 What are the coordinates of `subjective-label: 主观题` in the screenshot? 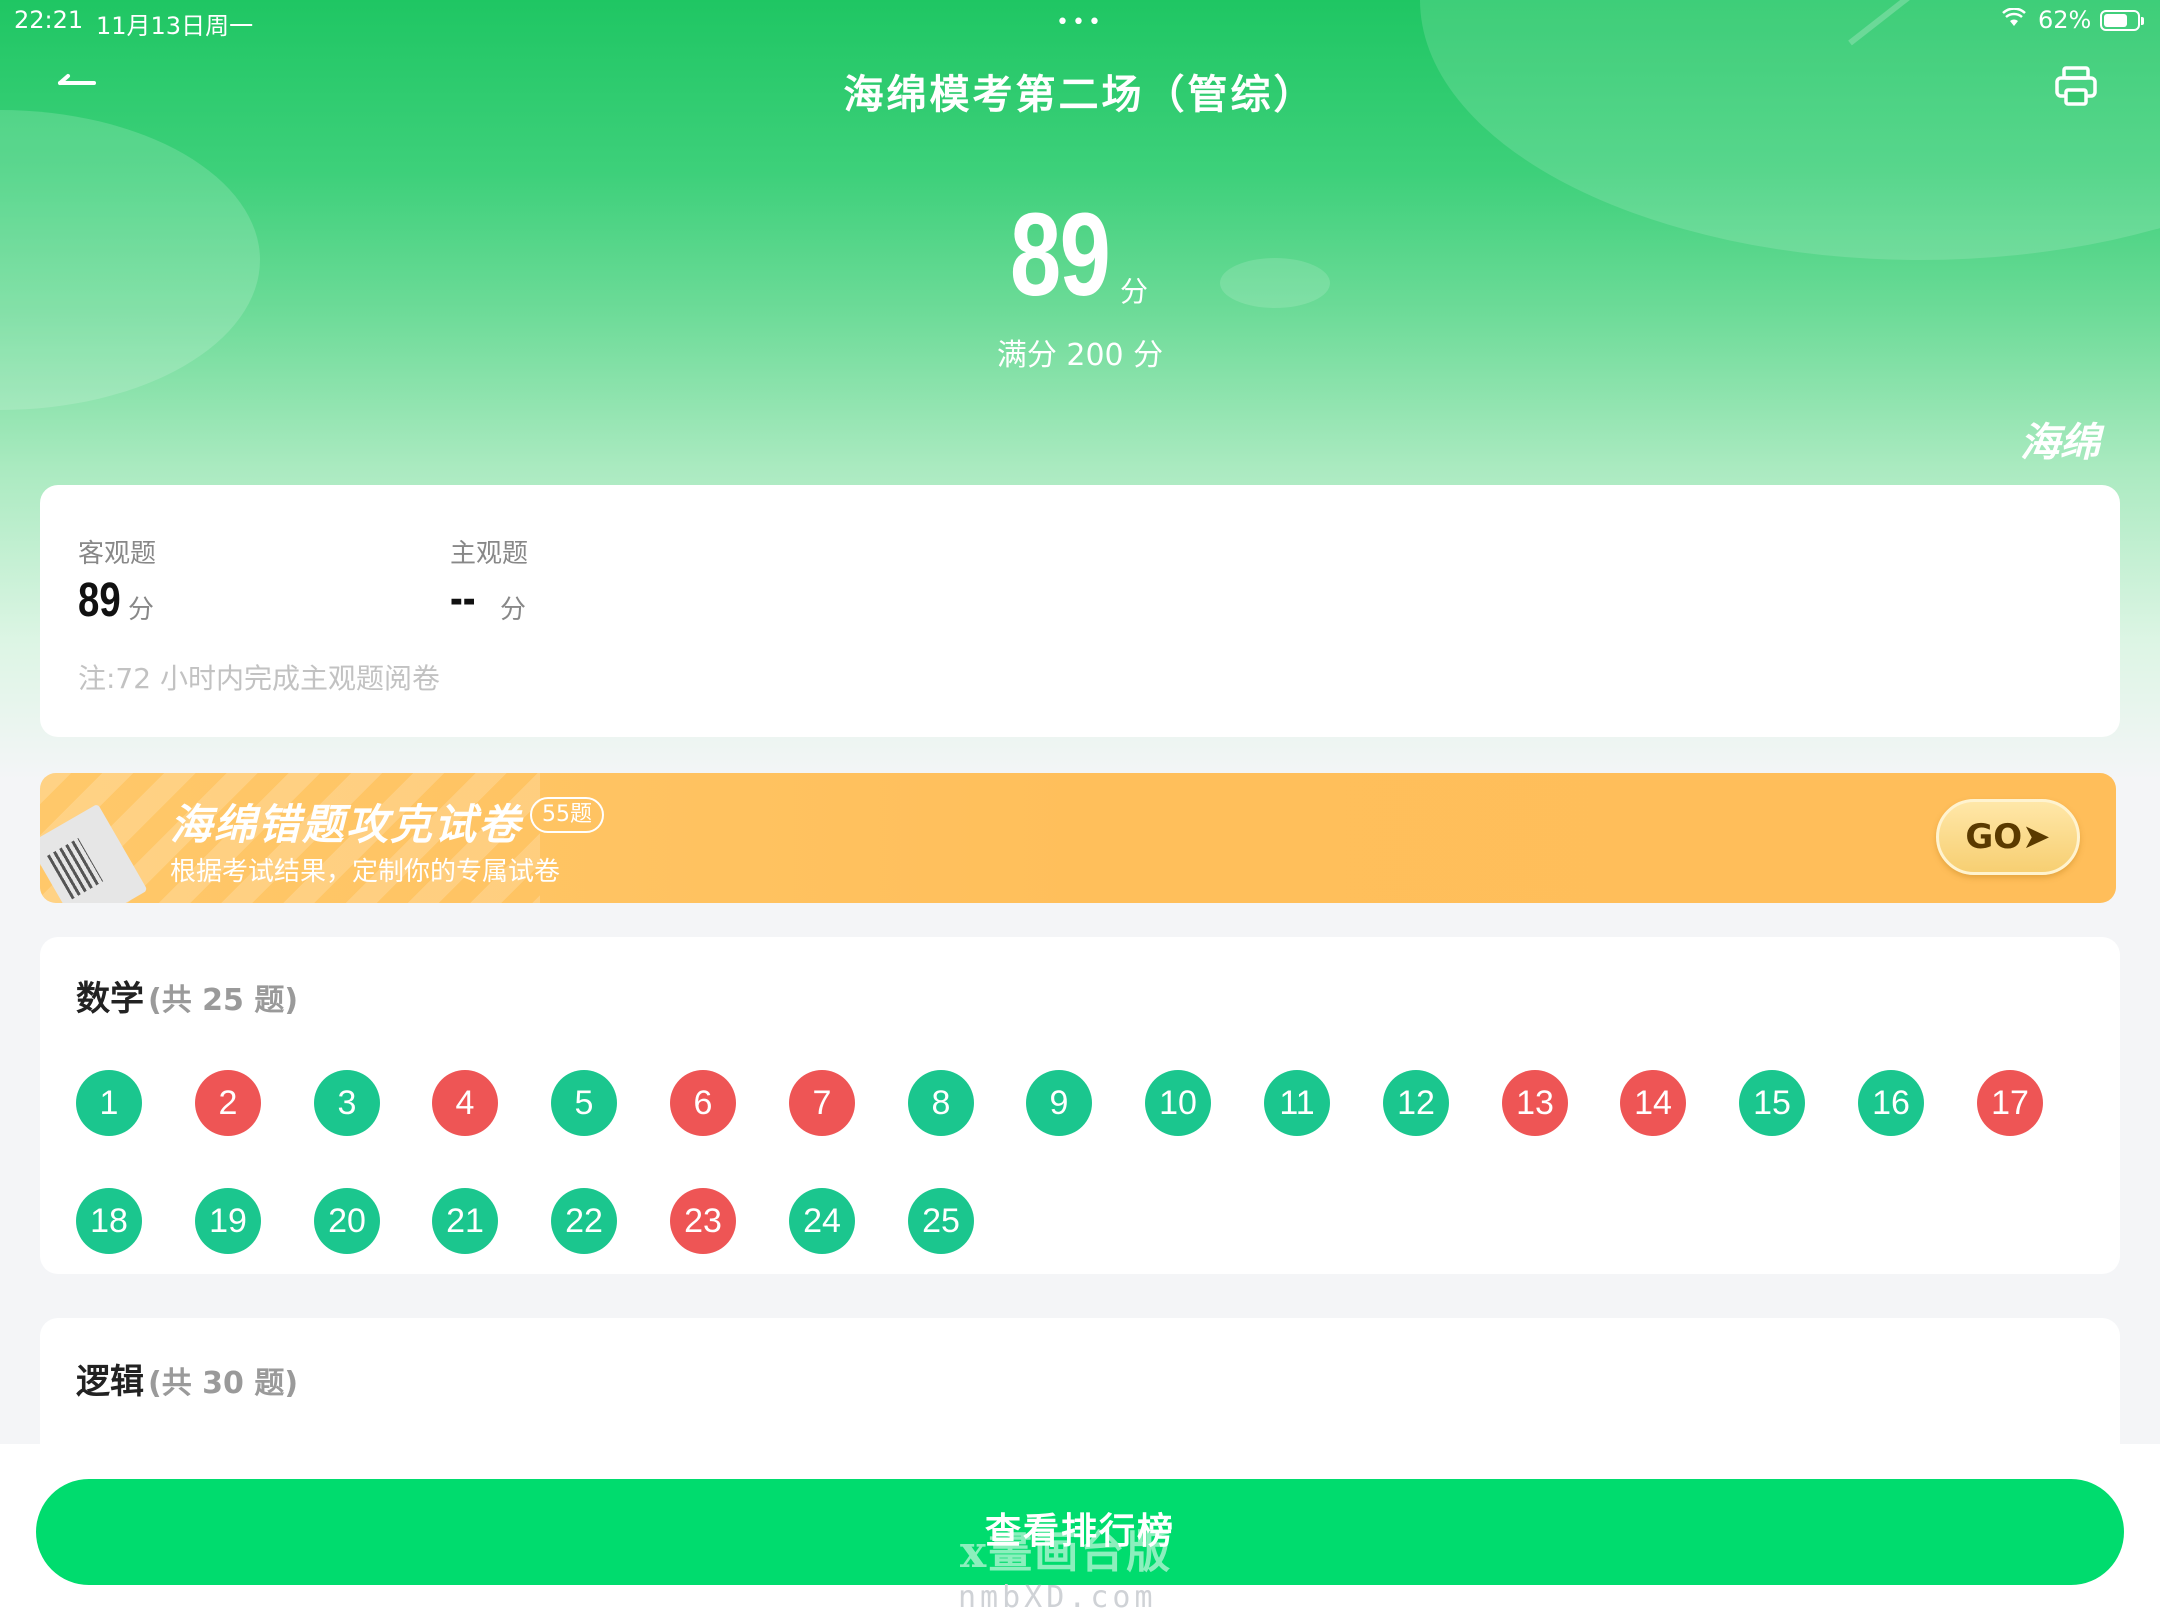 It's located at (489, 554).